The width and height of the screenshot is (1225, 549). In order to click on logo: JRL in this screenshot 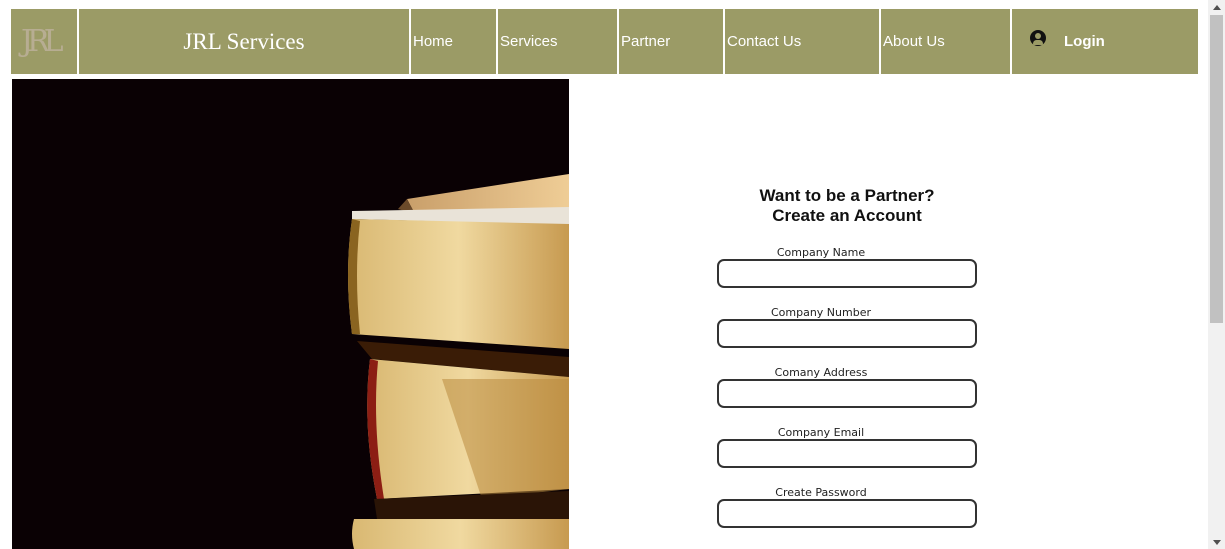, I will do `click(44, 42)`.